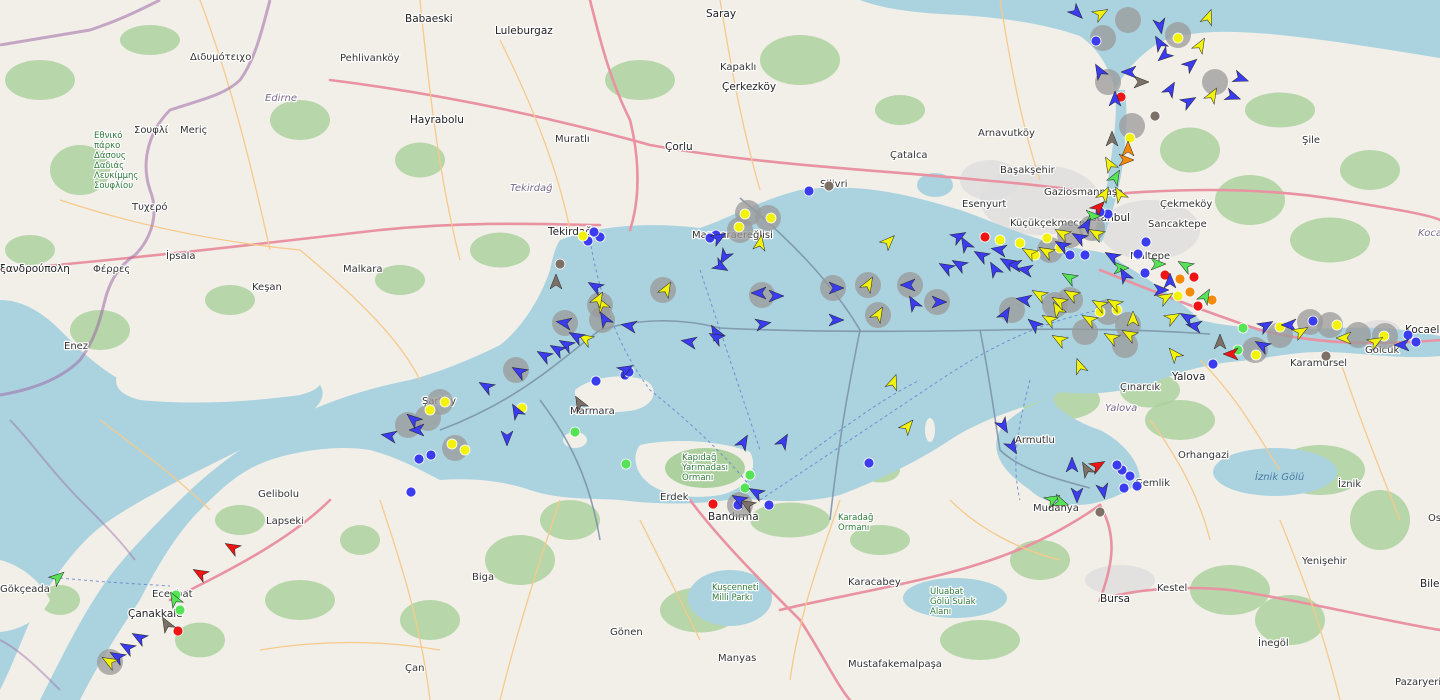 This screenshot has height=700, width=1440. I want to click on place-label-cerkezkoy: Çerkezköy, so click(749, 87).